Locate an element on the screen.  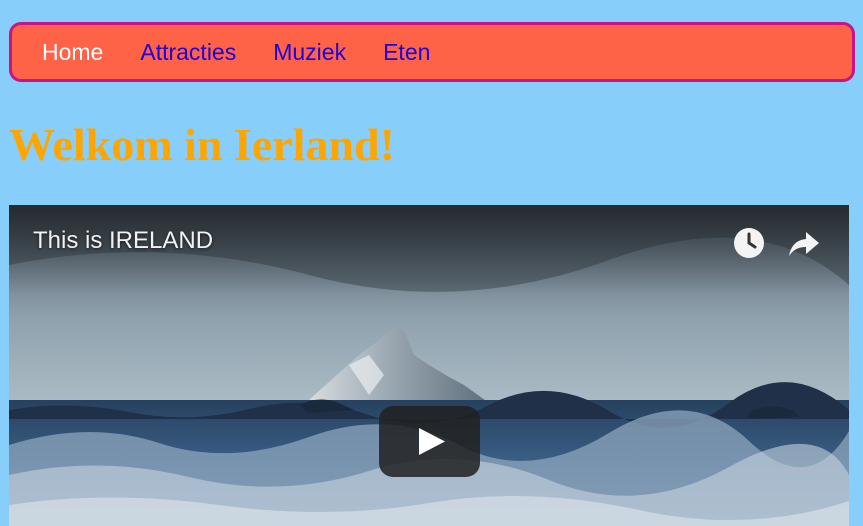
clock-icon is located at coordinates (749, 243).